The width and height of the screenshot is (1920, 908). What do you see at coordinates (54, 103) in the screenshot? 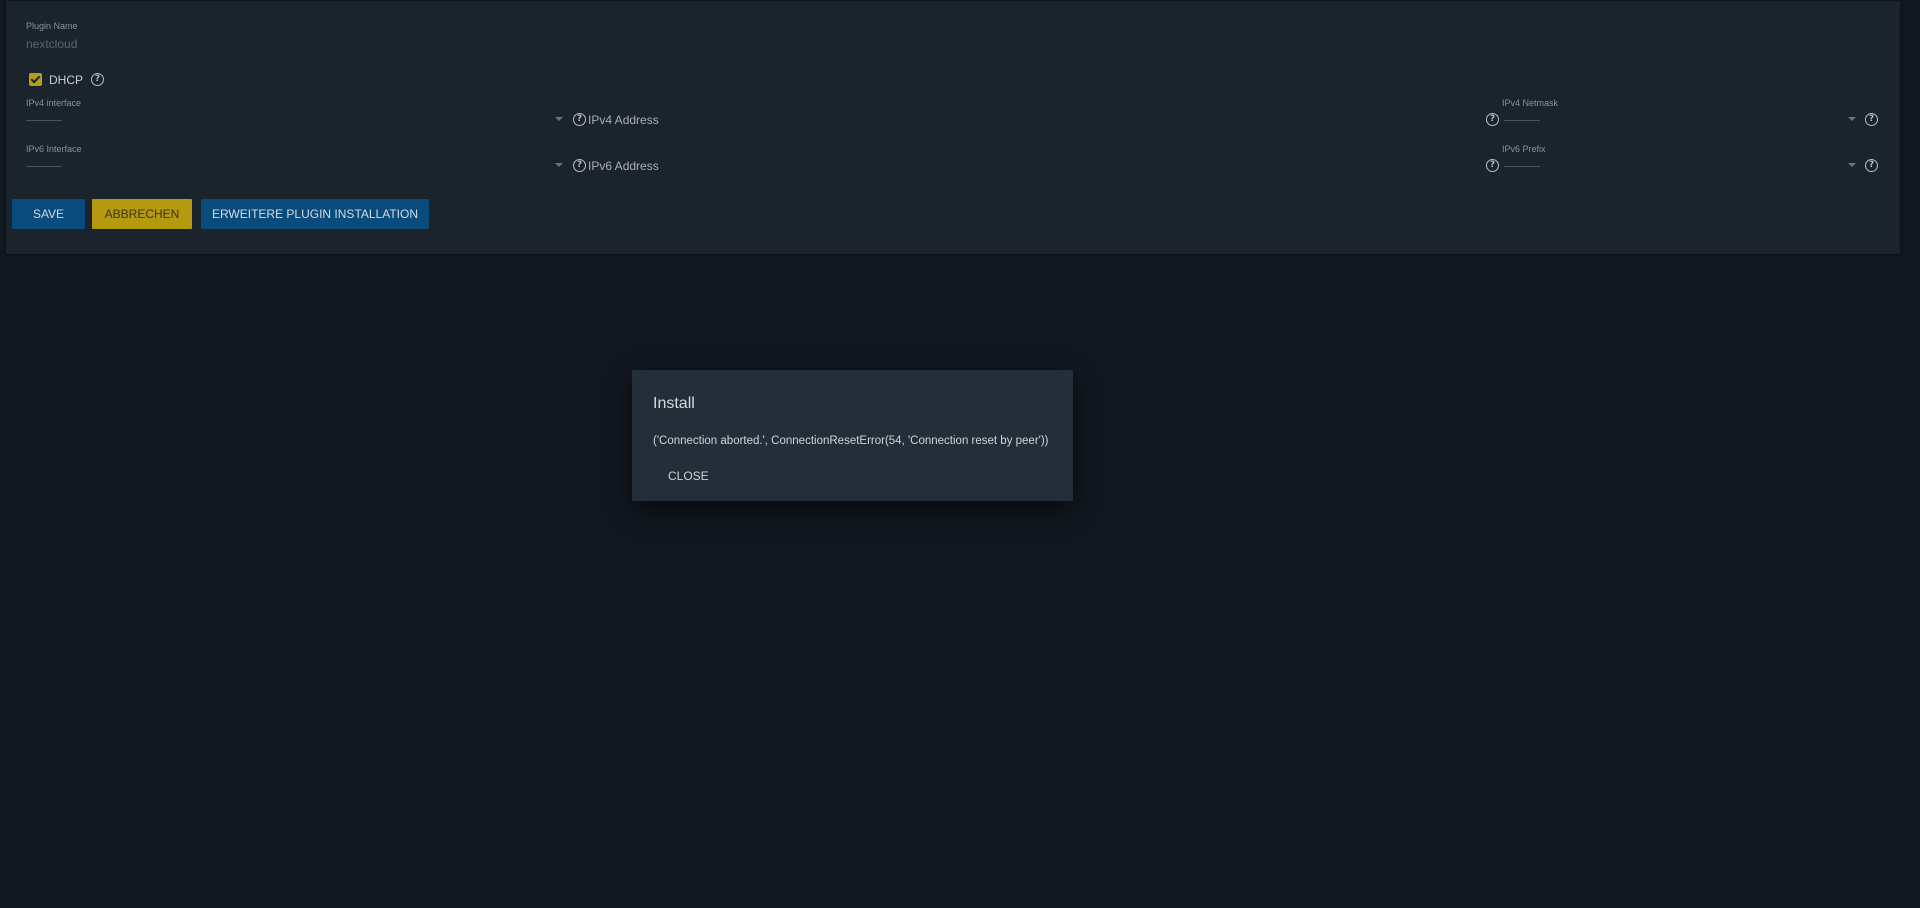
I see `ipv4-interface-label: IPv4 interface` at bounding box center [54, 103].